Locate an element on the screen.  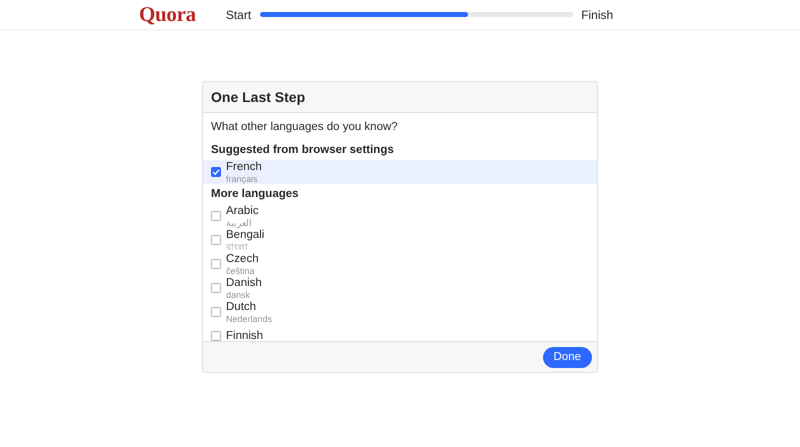
checkmark-icon is located at coordinates (216, 172).